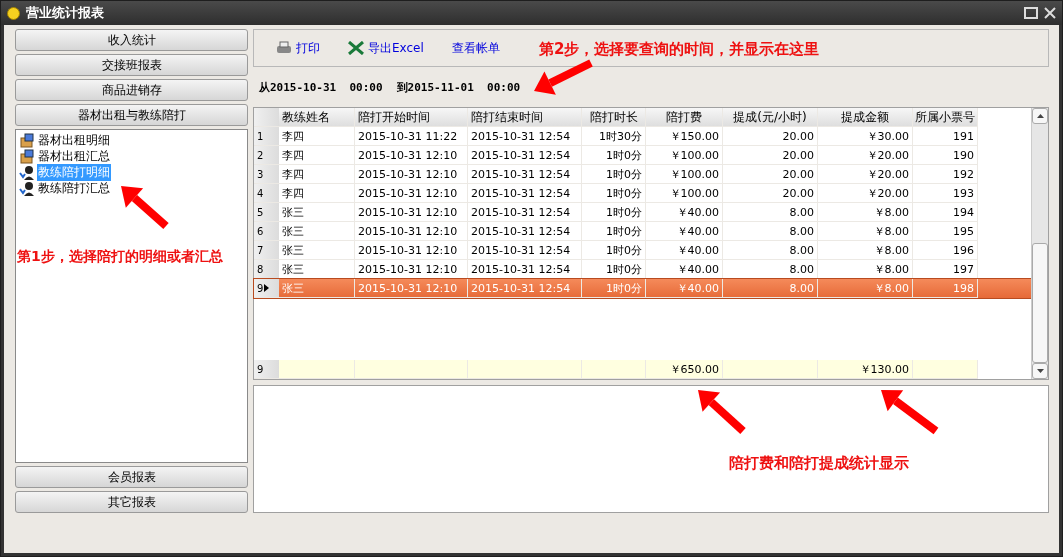 The height and width of the screenshot is (557, 1063). I want to click on table-cell: 191, so click(945, 136).